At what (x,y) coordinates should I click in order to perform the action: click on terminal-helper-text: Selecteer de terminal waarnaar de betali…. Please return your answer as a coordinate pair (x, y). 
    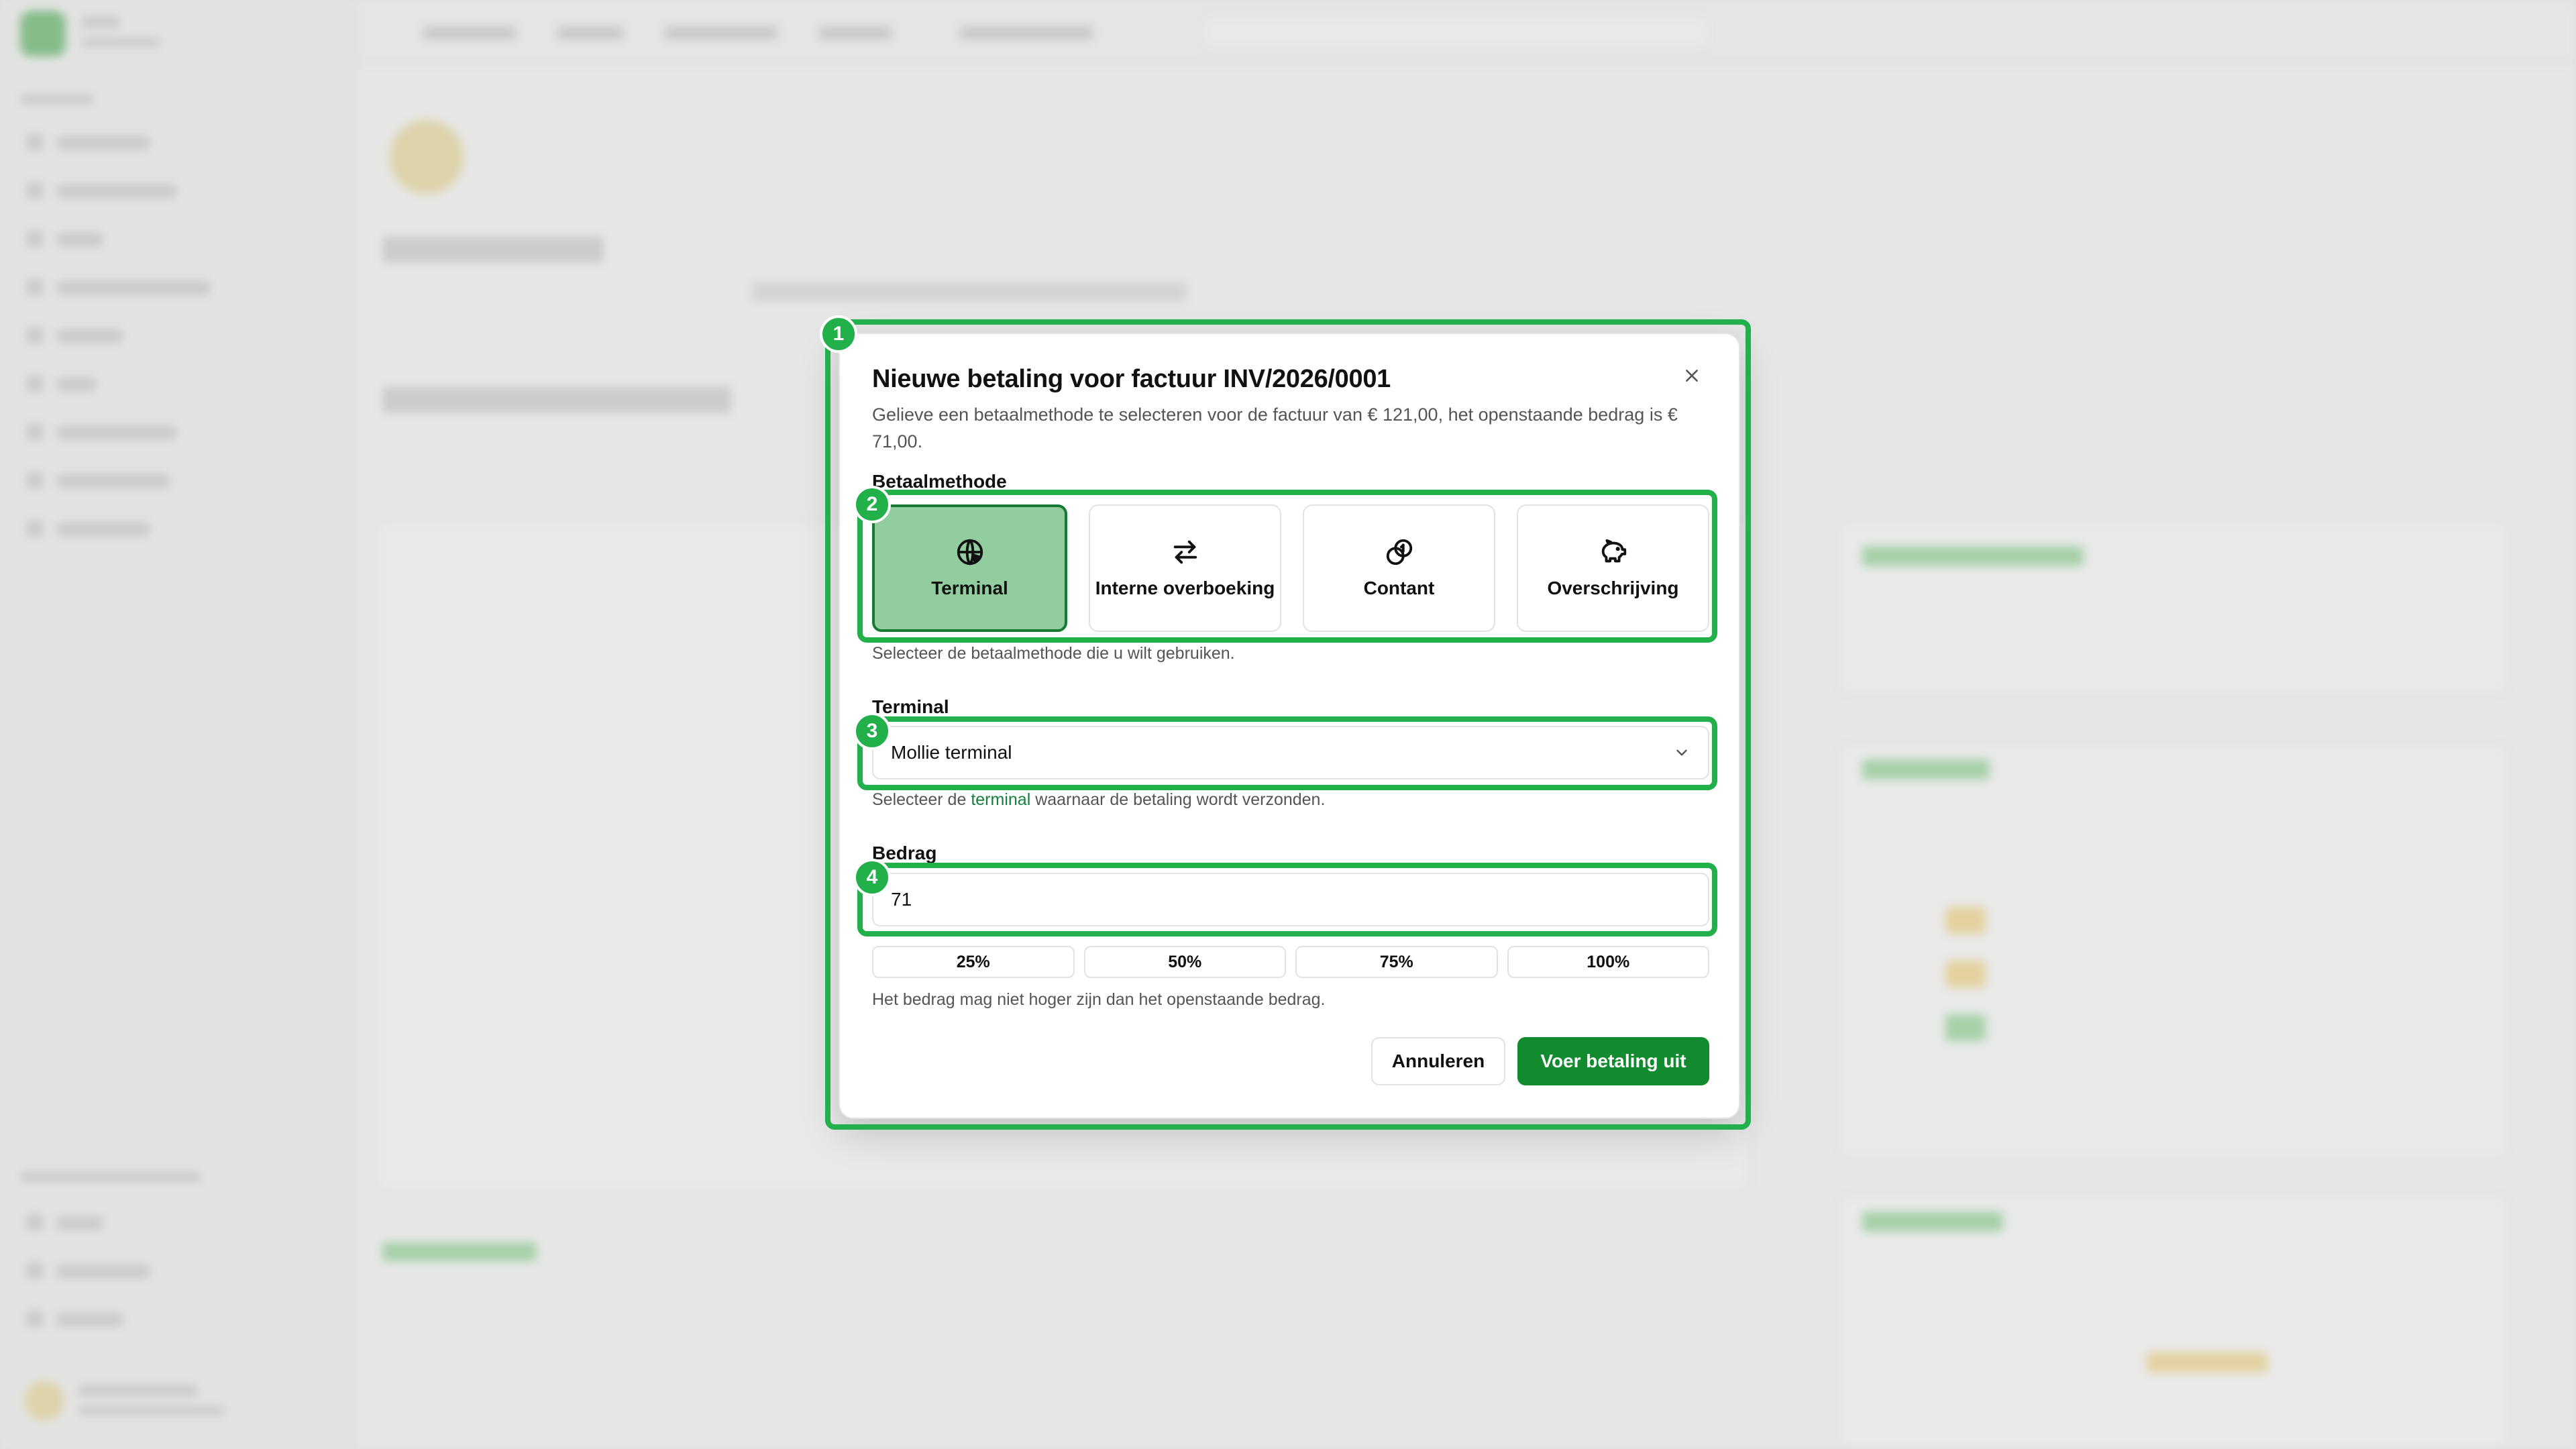
    Looking at the image, I should click on (1099, 799).